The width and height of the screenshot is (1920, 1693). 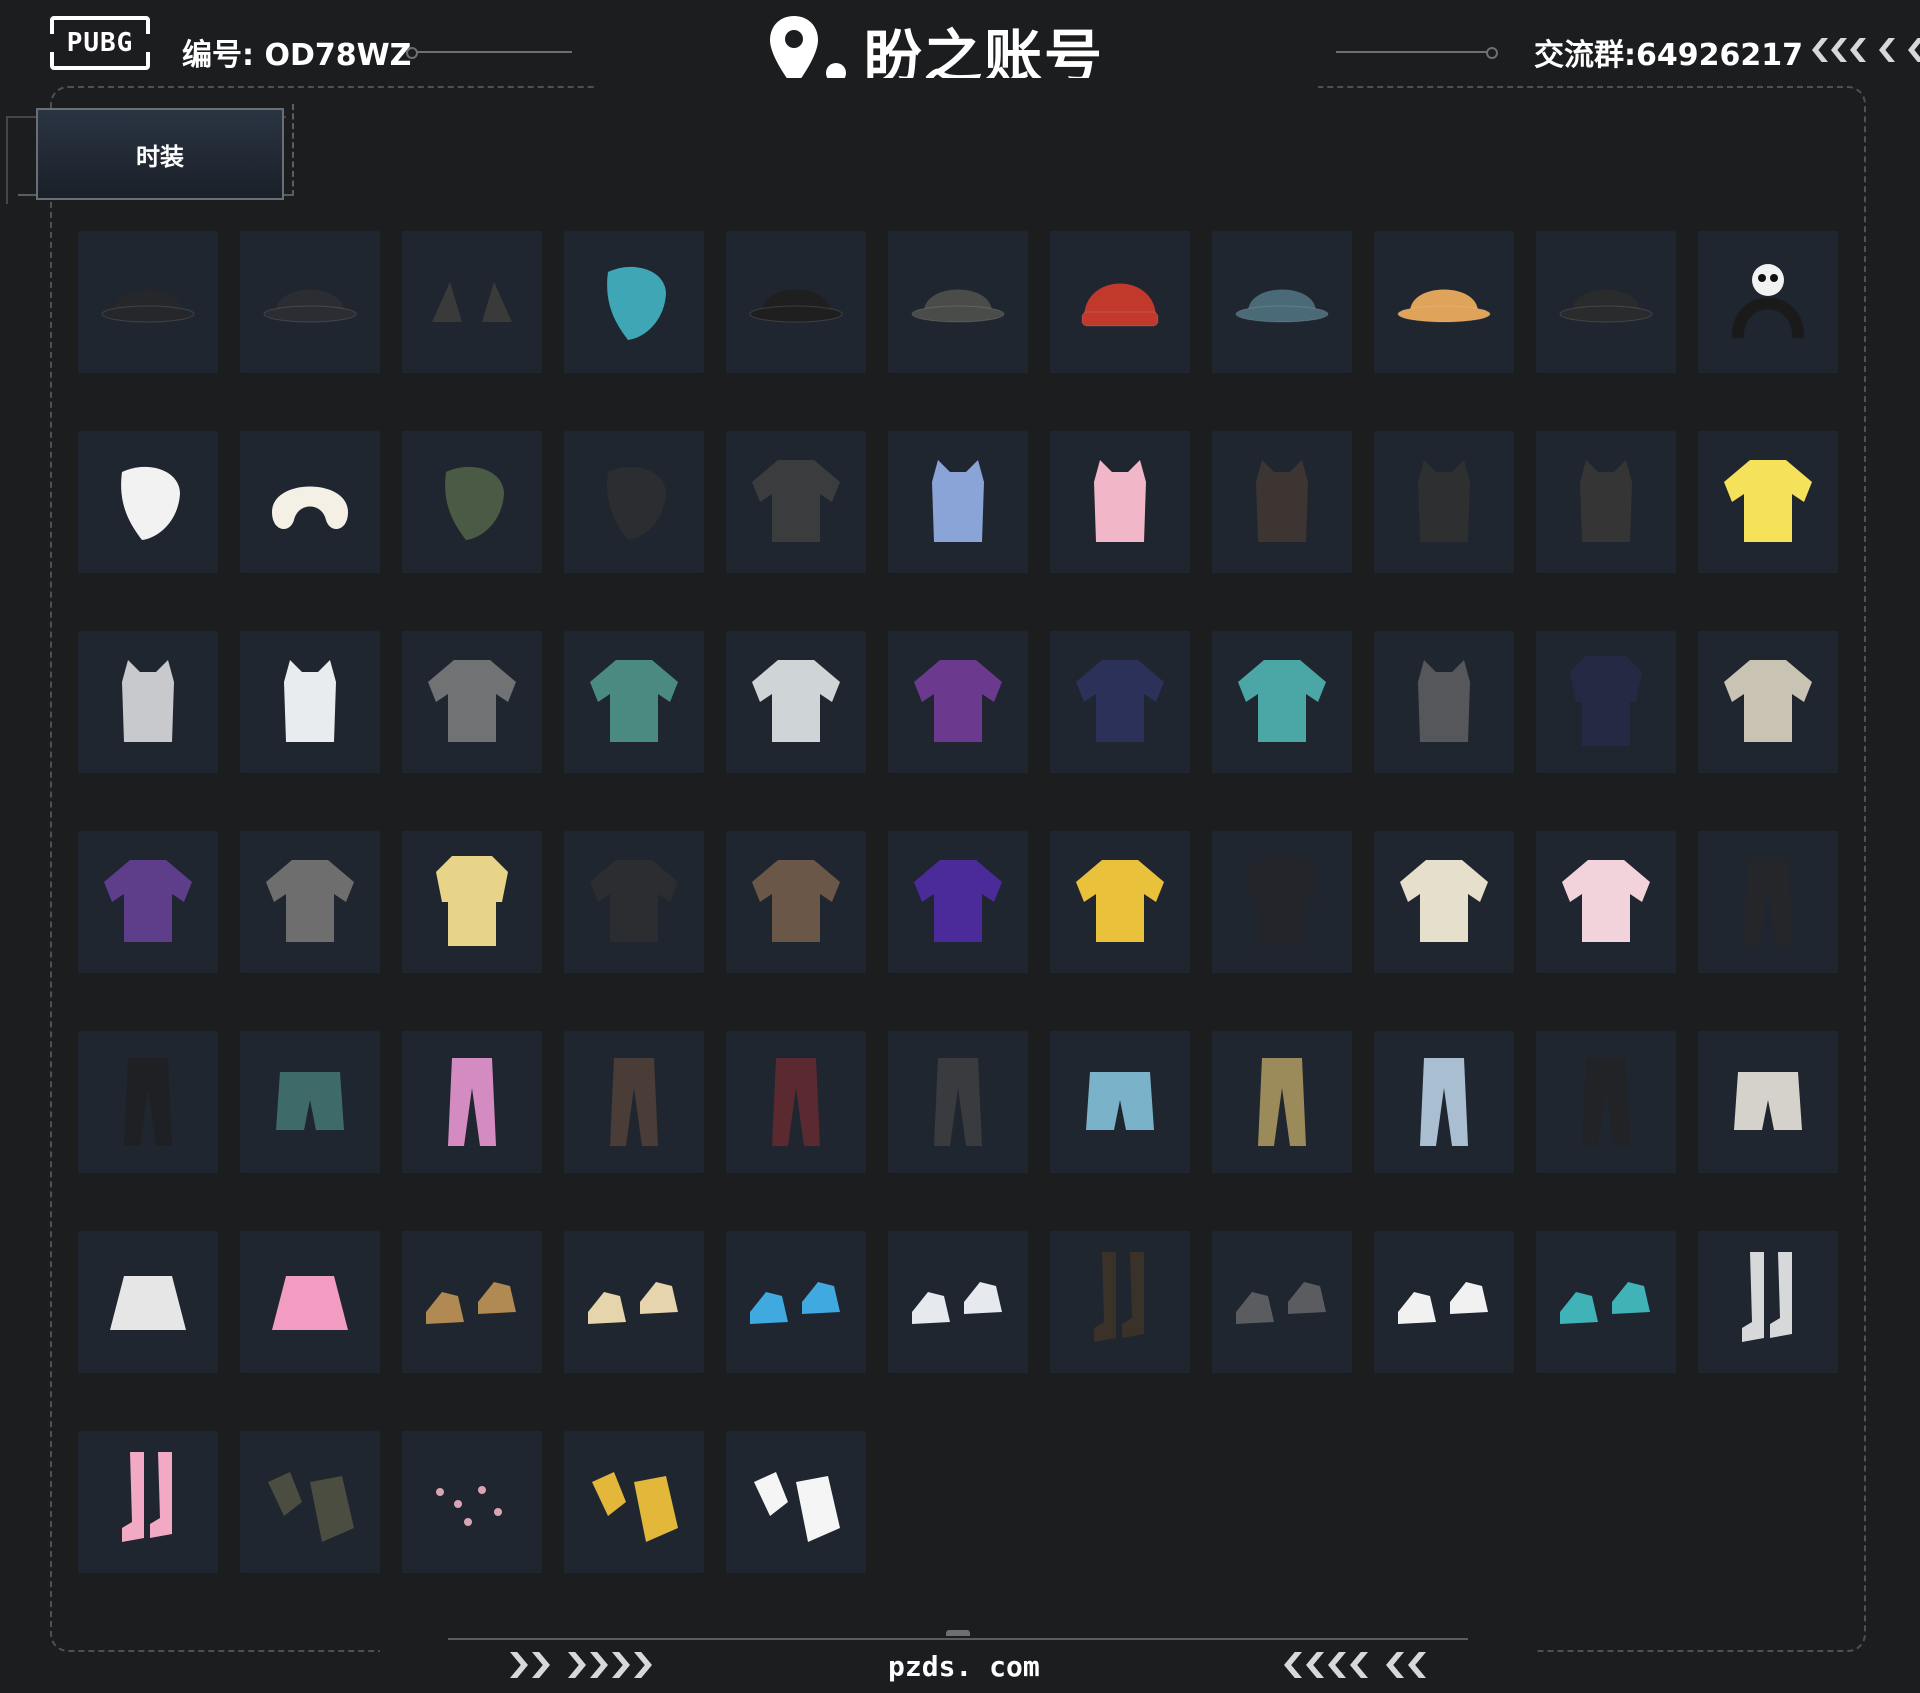 I want to click on baseball-helmet-icon, so click(x=310, y=306).